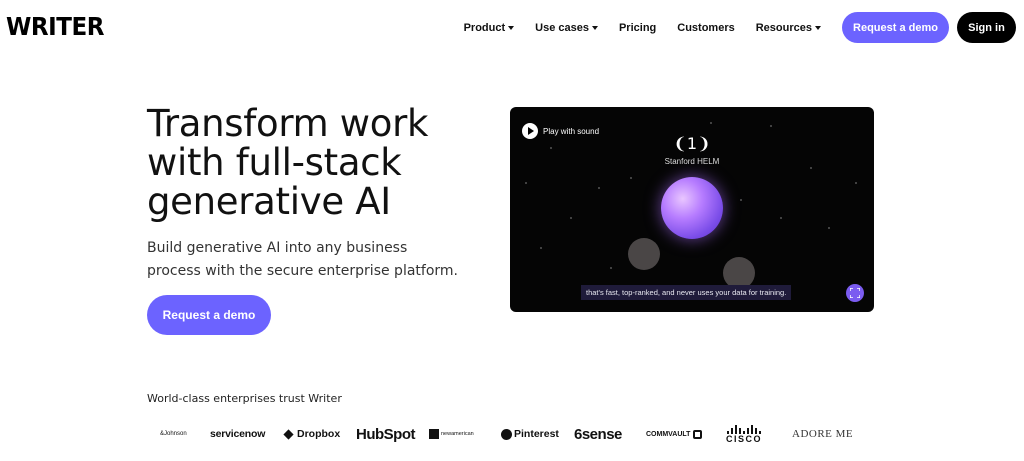 The height and width of the screenshot is (461, 1024). What do you see at coordinates (680, 143) in the screenshot?
I see `laurel-icon: ❨` at bounding box center [680, 143].